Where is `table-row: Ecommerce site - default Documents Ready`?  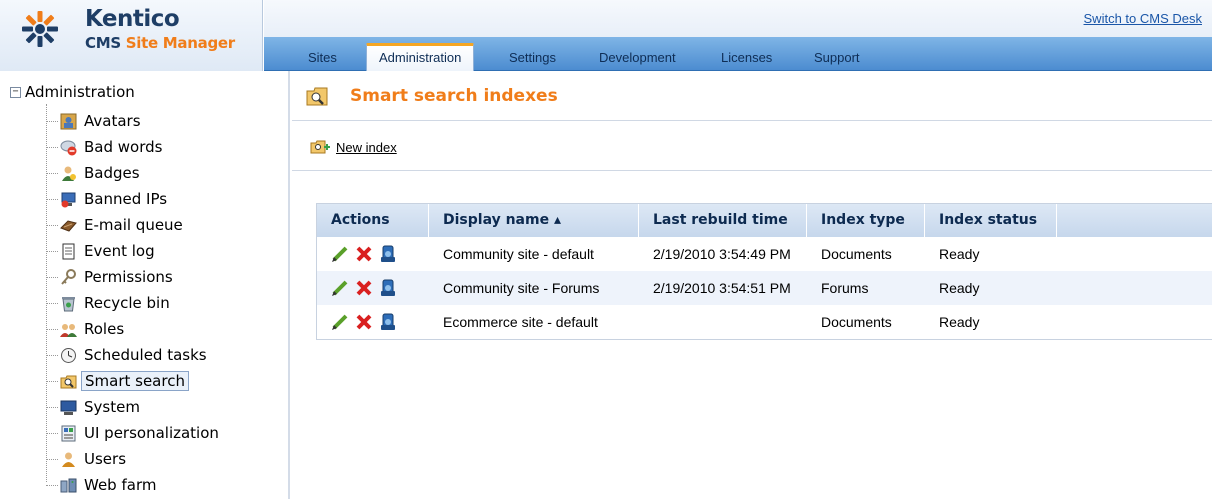
table-row: Ecommerce site - default Documents Ready is located at coordinates (764, 322).